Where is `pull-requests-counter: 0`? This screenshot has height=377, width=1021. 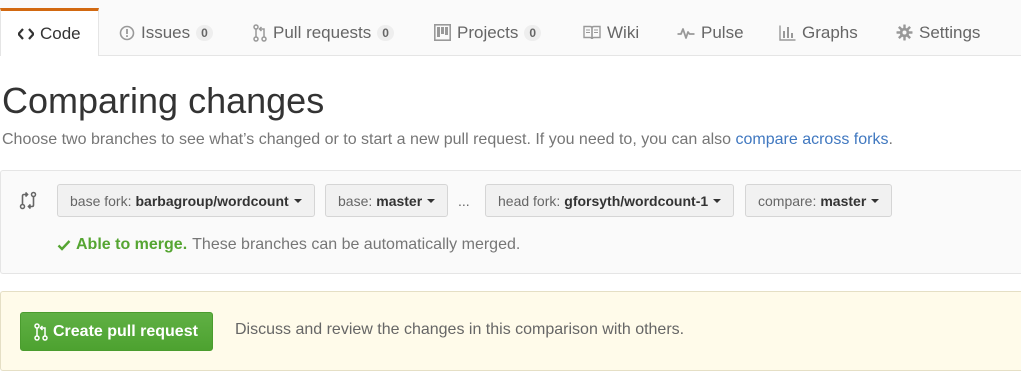
pull-requests-counter: 0 is located at coordinates (385, 32).